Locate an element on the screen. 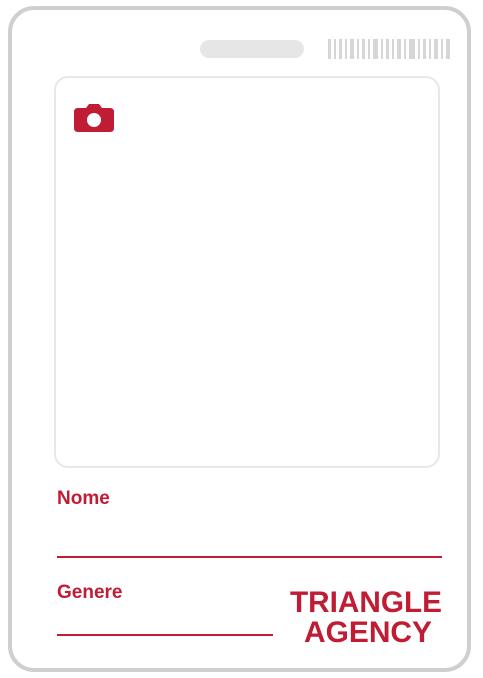 The width and height of the screenshot is (483, 678). genre-label: Genere is located at coordinates (90, 592).